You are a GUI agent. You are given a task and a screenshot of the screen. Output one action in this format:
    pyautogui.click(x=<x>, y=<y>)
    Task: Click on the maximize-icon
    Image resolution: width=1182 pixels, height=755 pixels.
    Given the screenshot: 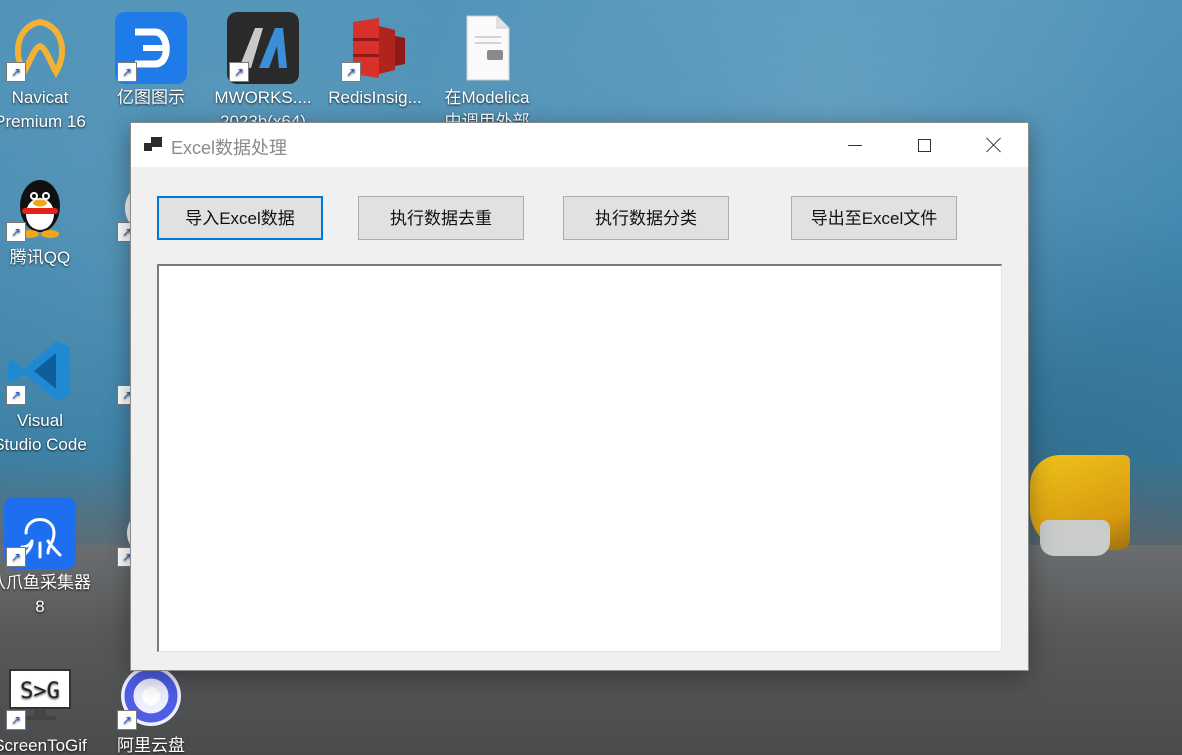 What is the action you would take?
    pyautogui.click(x=924, y=145)
    